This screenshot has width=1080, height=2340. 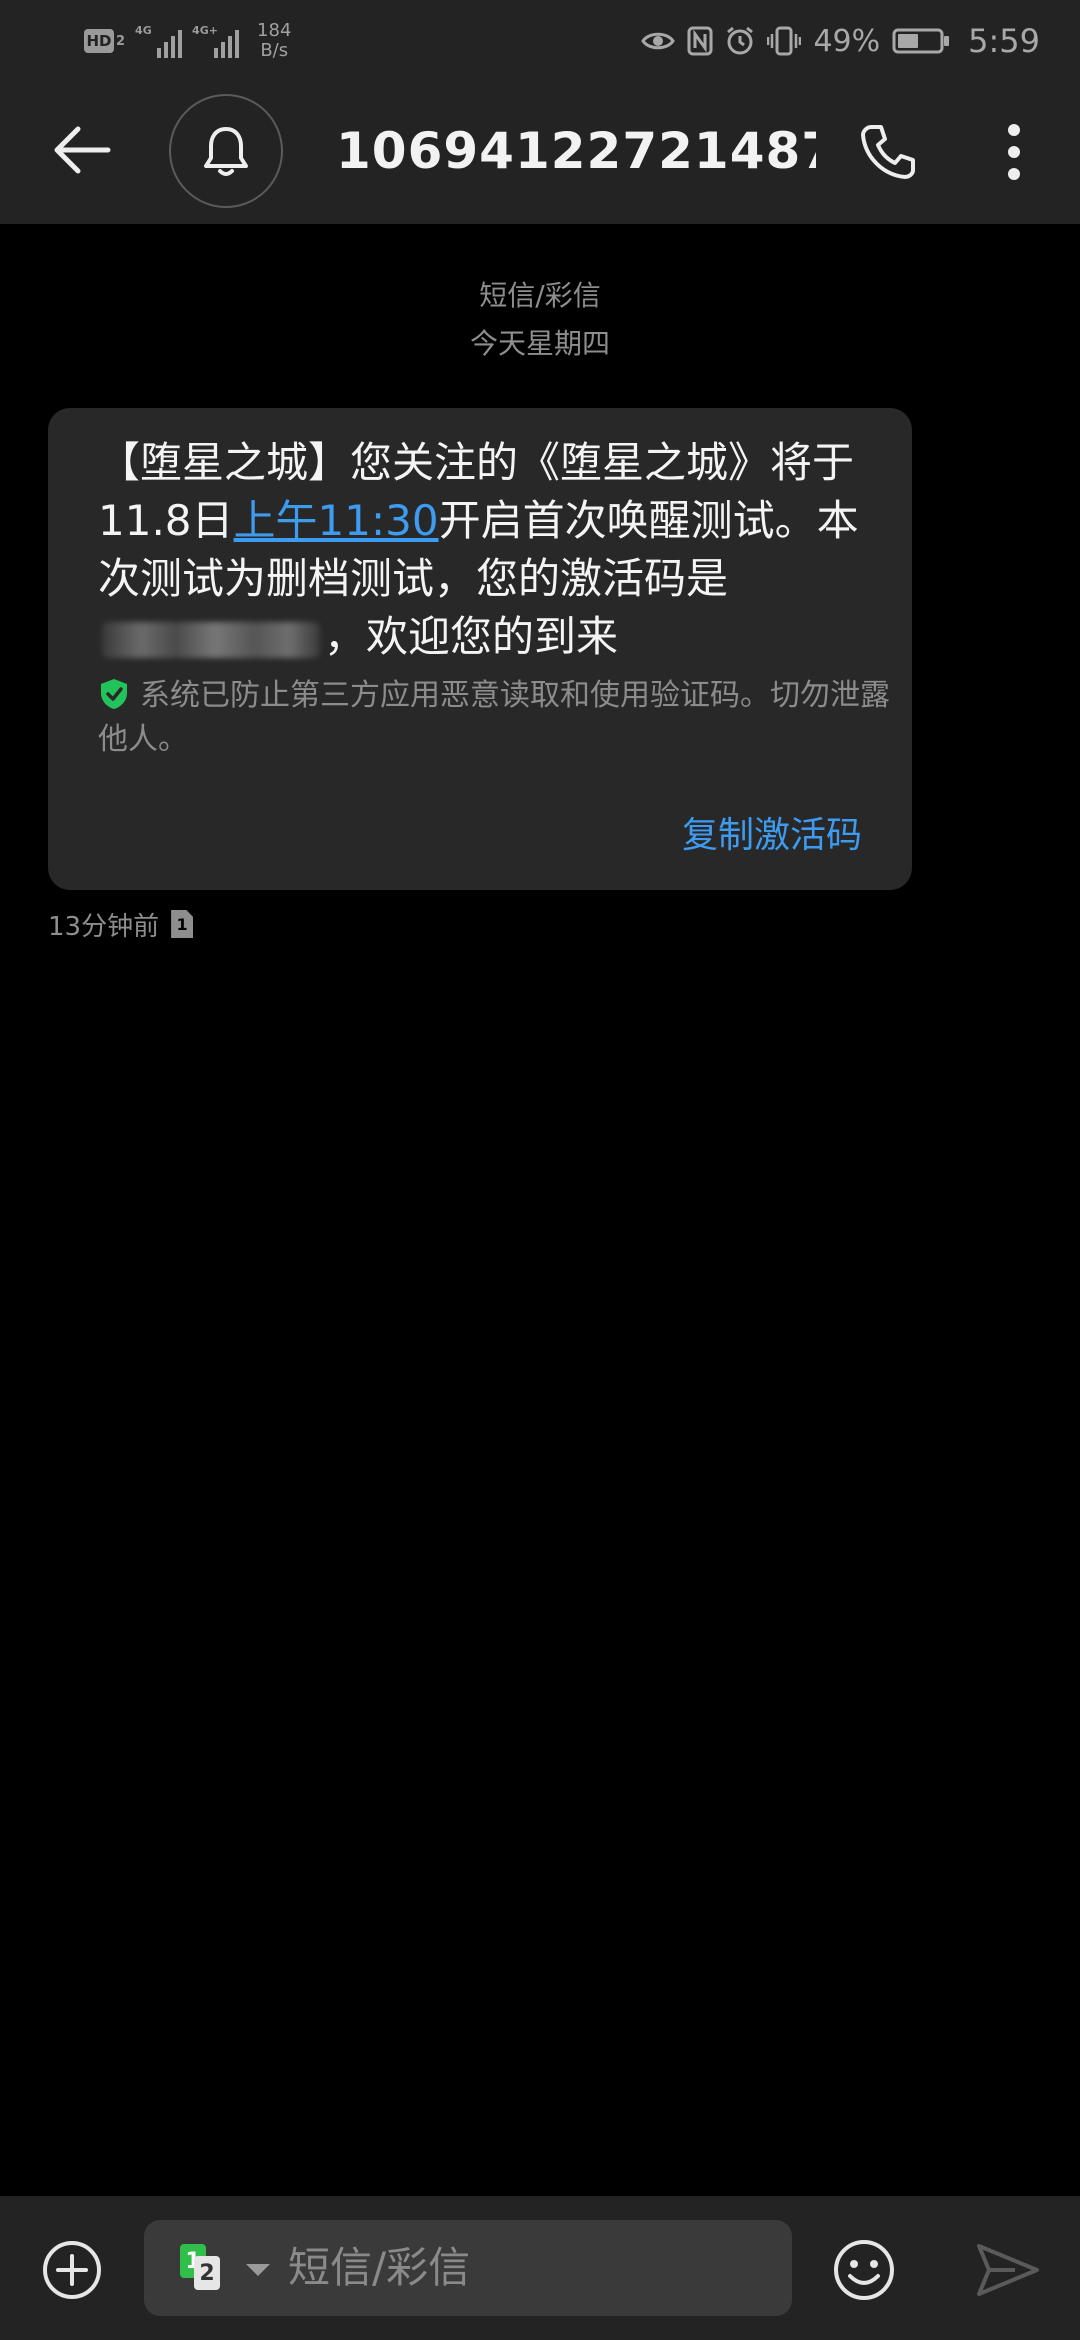 I want to click on send-button, so click(x=1008, y=2270).